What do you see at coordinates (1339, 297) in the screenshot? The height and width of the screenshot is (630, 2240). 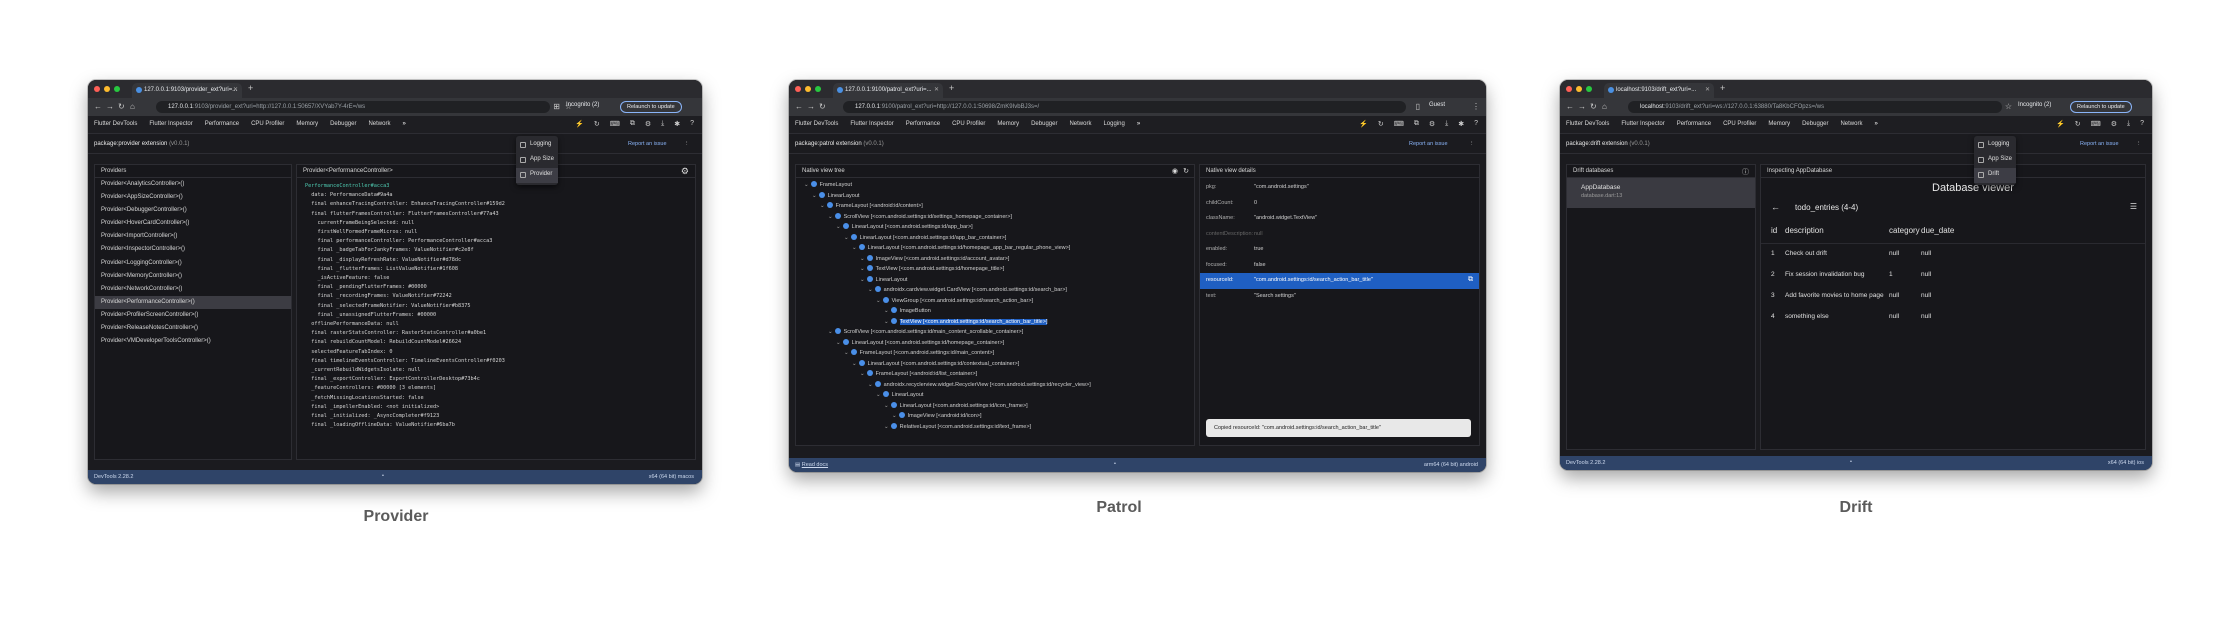 I see `detail-row: text: "Search settings"` at bounding box center [1339, 297].